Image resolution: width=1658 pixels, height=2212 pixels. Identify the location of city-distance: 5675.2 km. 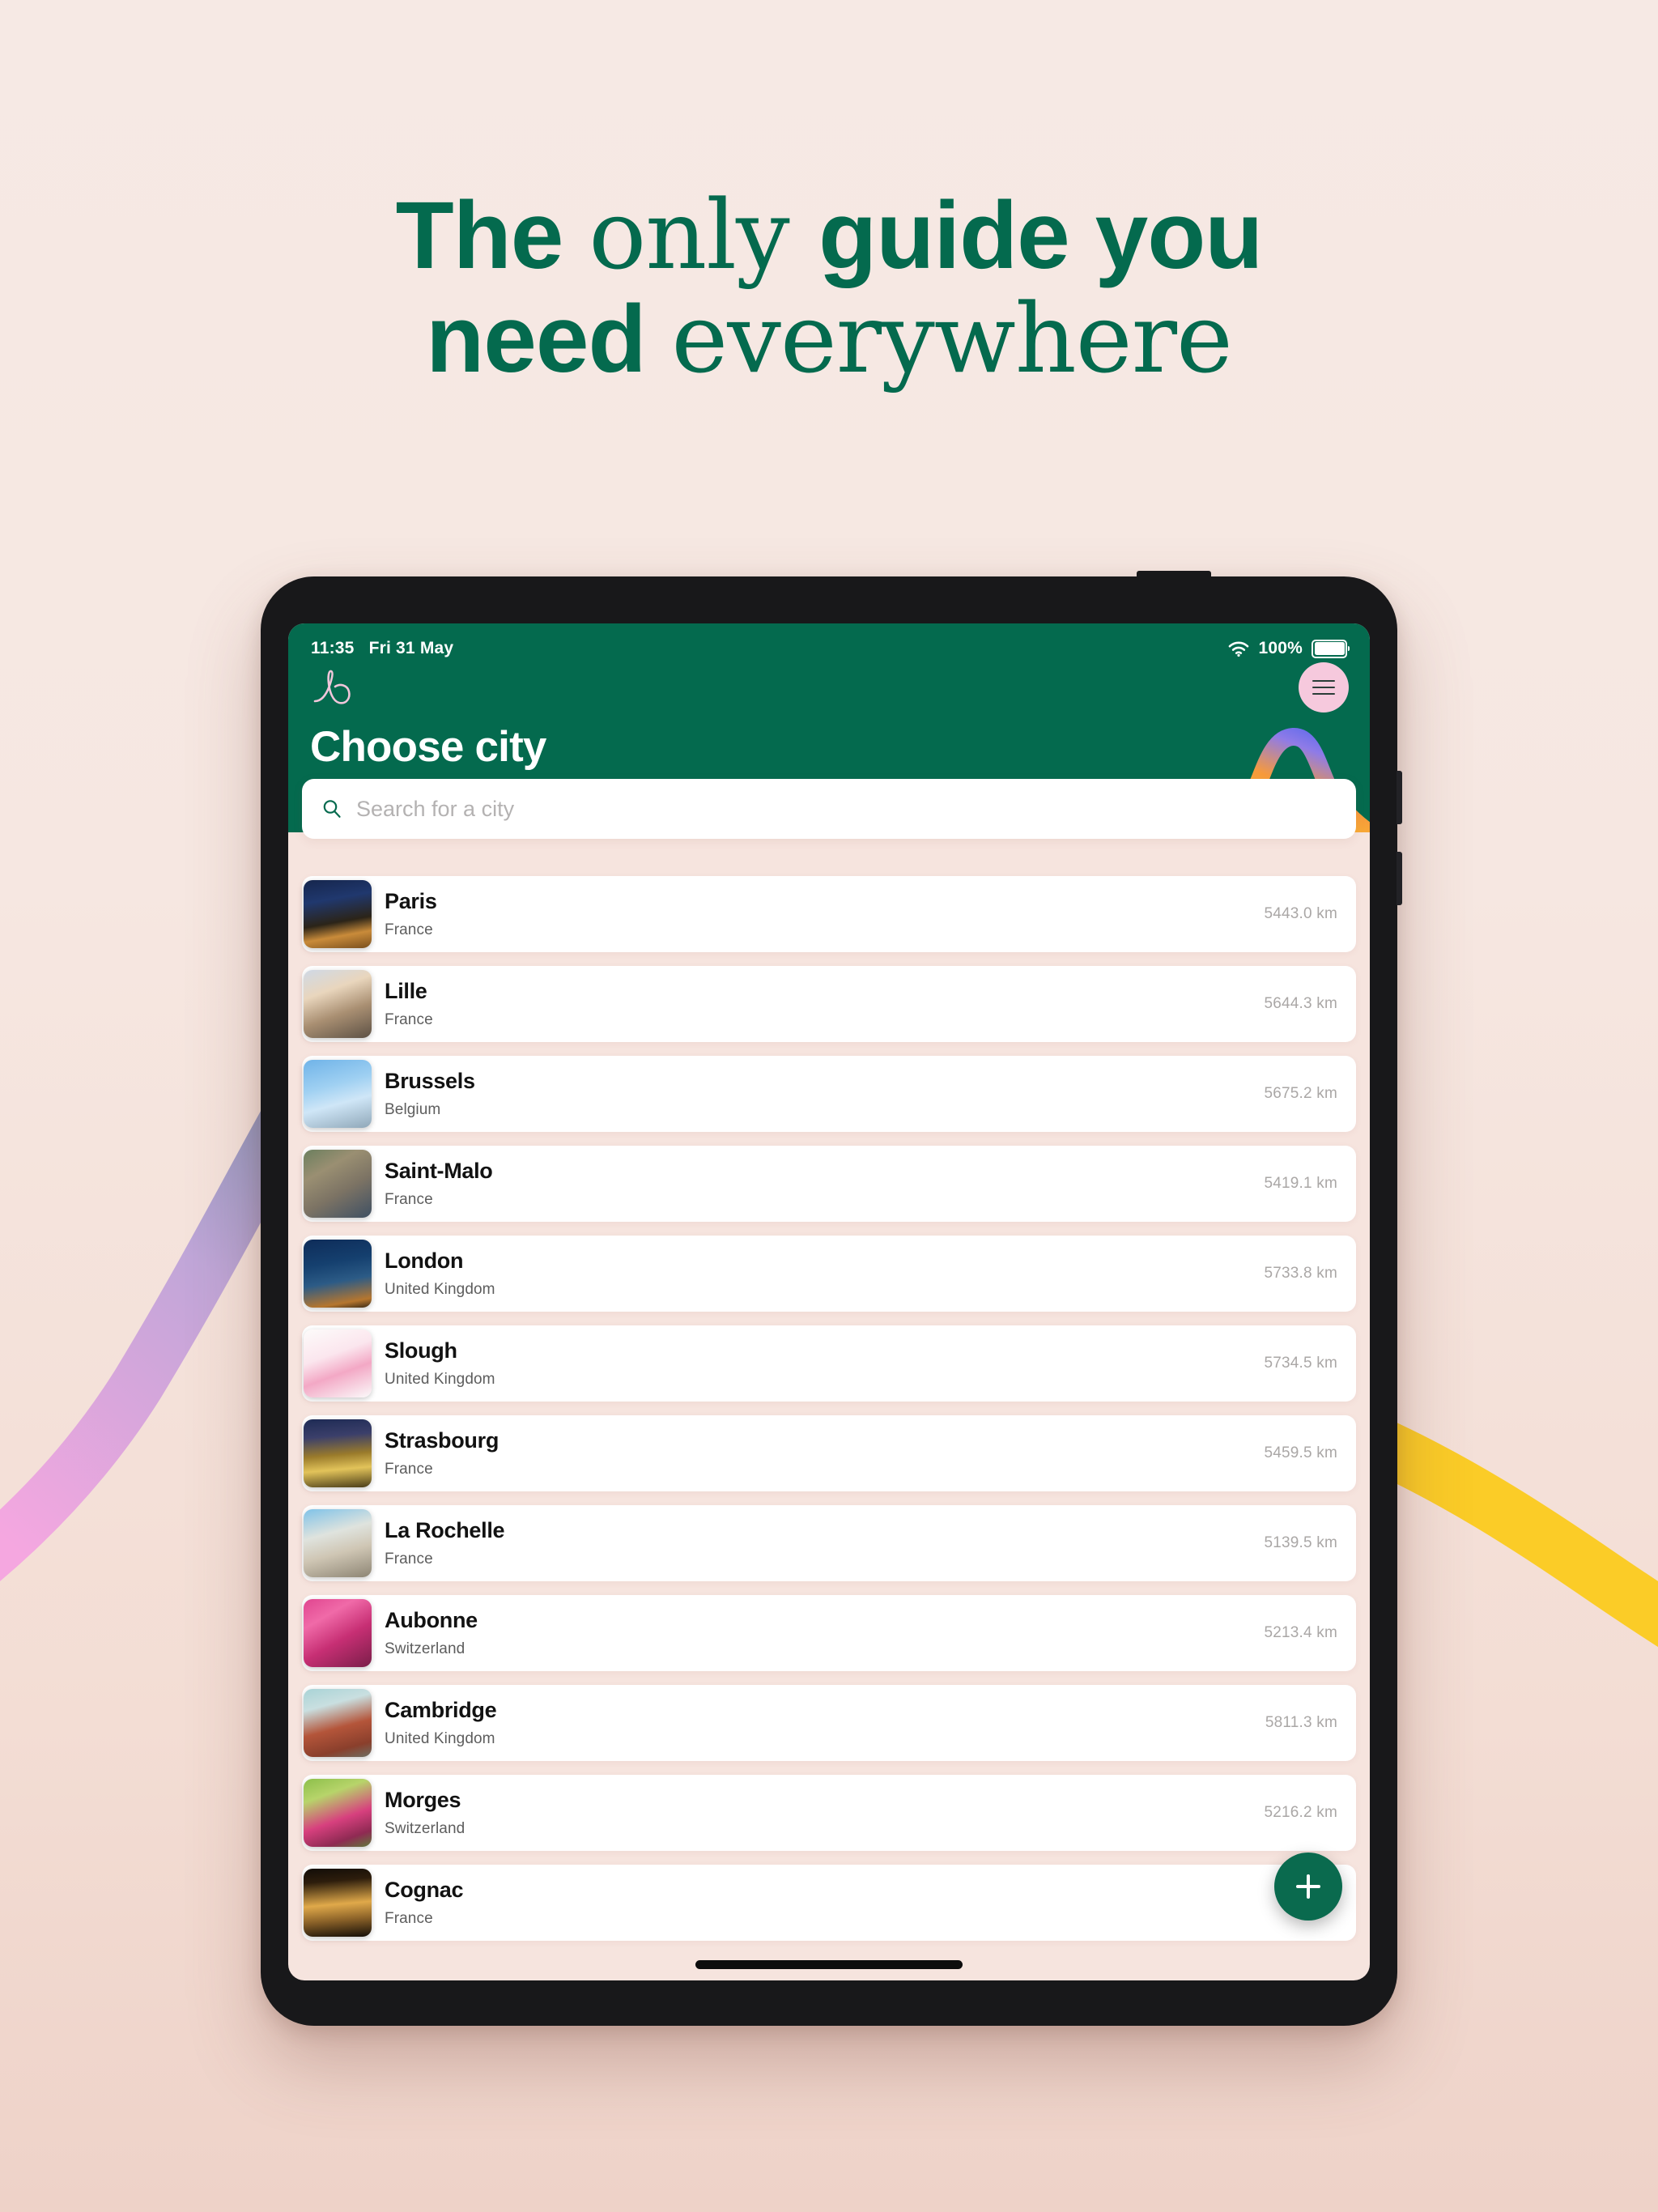
(1300, 1094).